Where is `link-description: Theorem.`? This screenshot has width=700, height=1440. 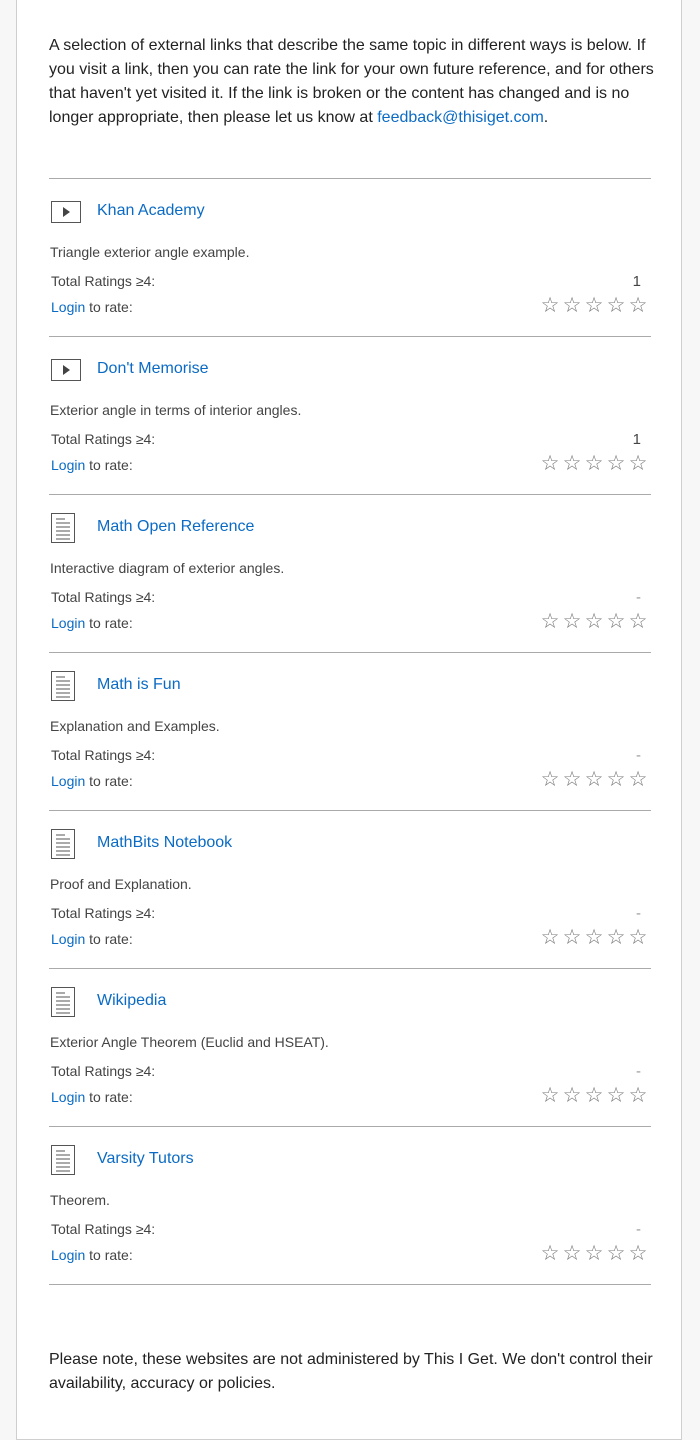 link-description: Theorem. is located at coordinates (80, 1200).